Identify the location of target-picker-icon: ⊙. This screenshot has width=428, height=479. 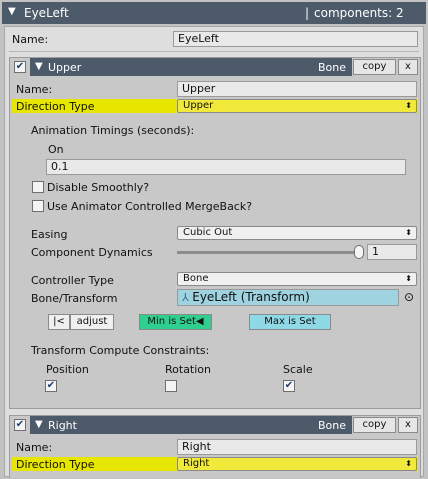
(409, 297).